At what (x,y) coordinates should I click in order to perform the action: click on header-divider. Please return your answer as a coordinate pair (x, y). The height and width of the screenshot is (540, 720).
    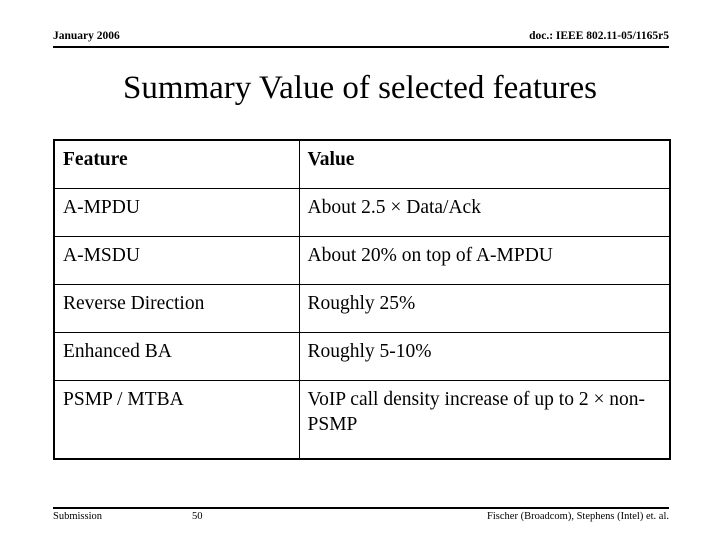
    Looking at the image, I should click on (361, 47).